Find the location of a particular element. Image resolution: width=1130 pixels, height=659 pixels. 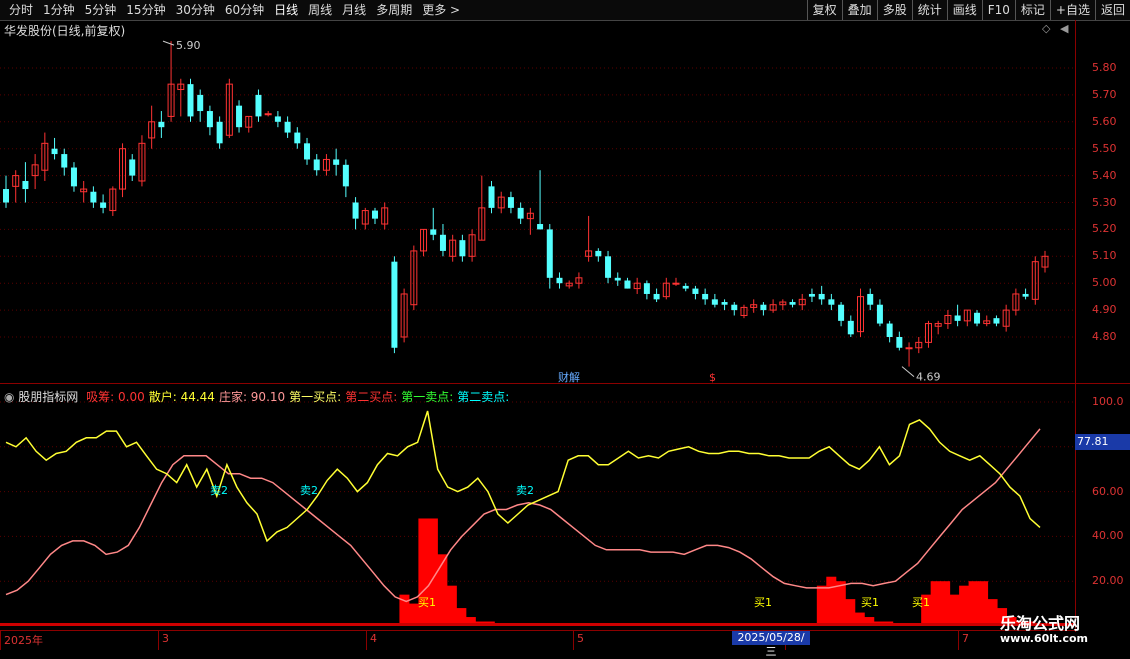

indicator-item-5: 第一卖点: is located at coordinates (427, 397).